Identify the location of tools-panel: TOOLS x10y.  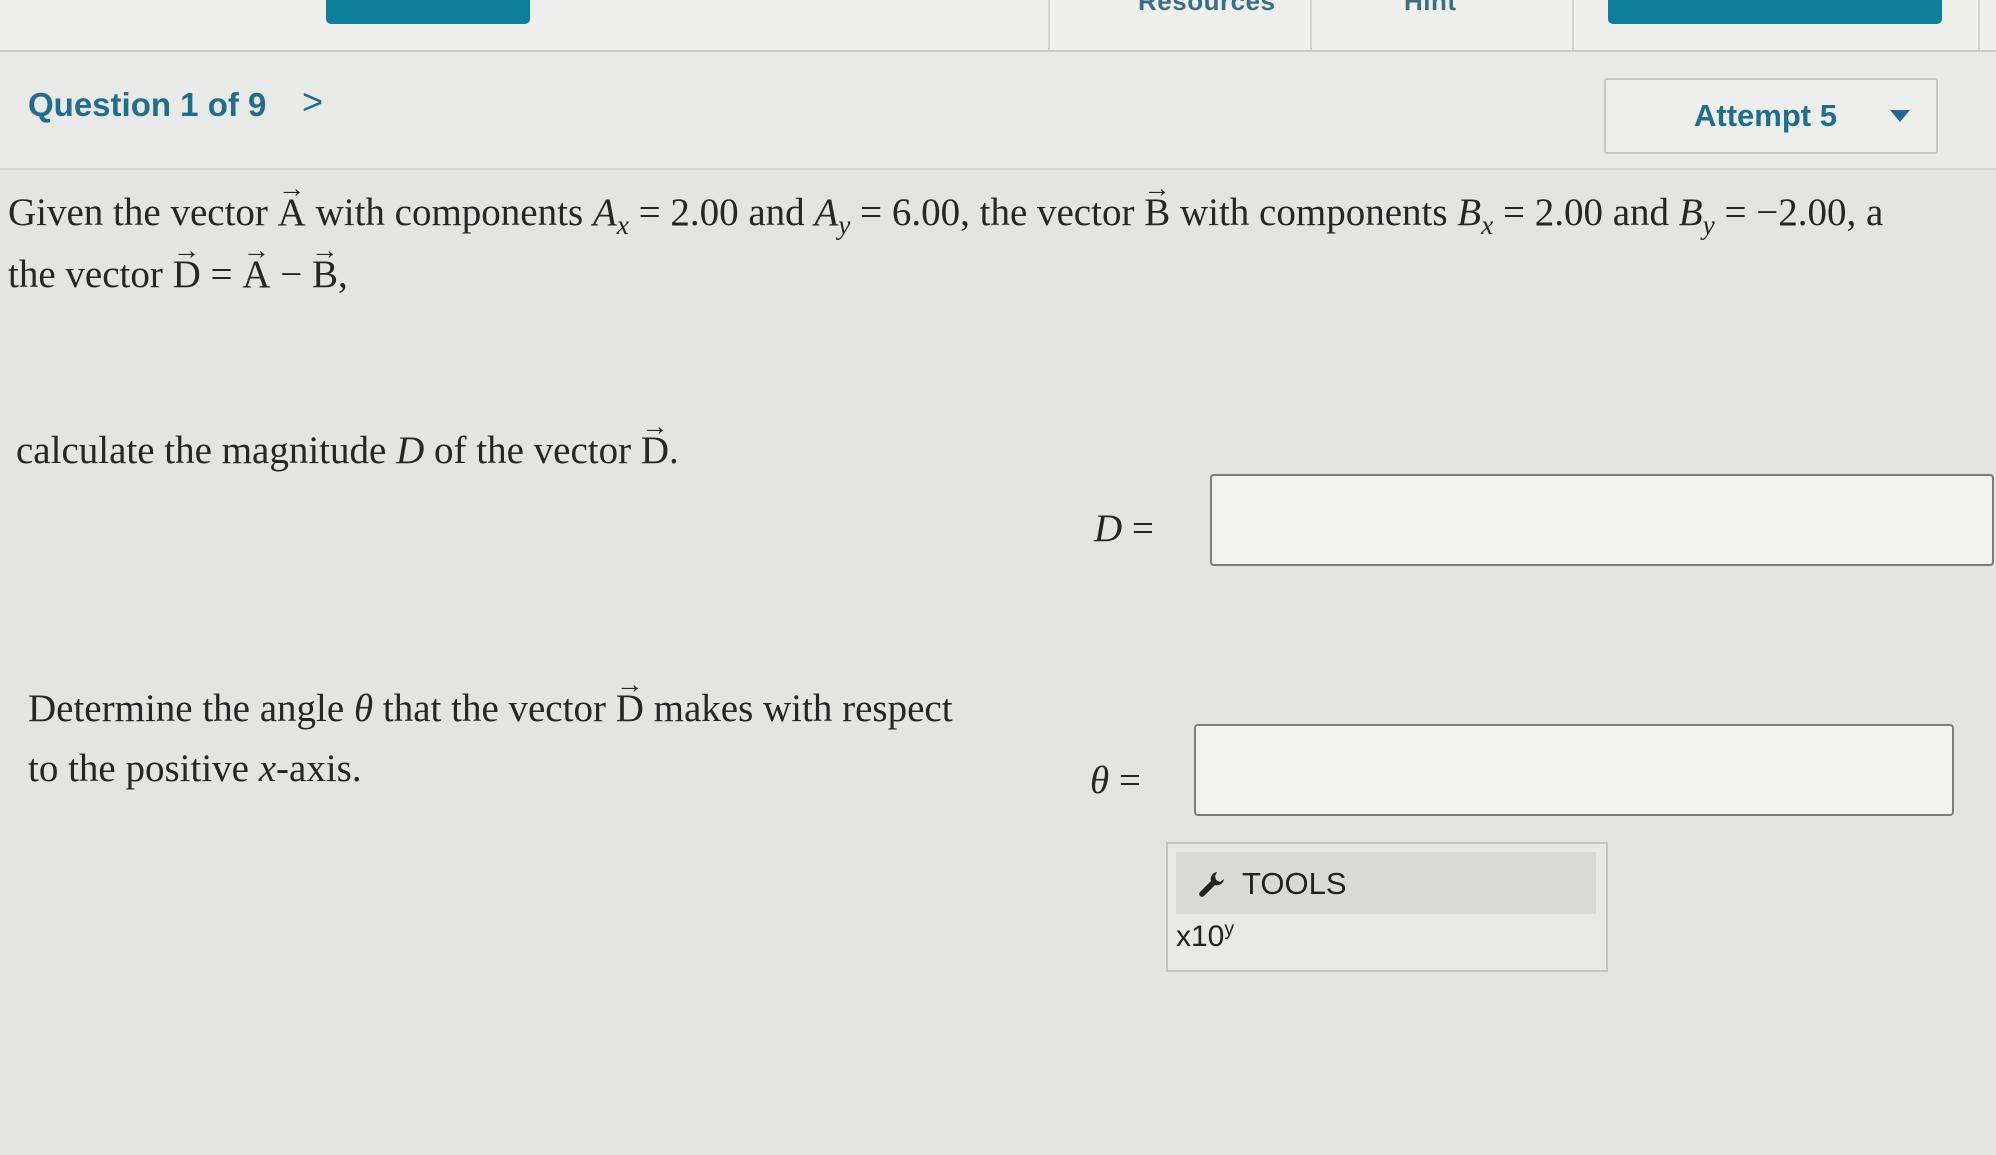
(1387, 907).